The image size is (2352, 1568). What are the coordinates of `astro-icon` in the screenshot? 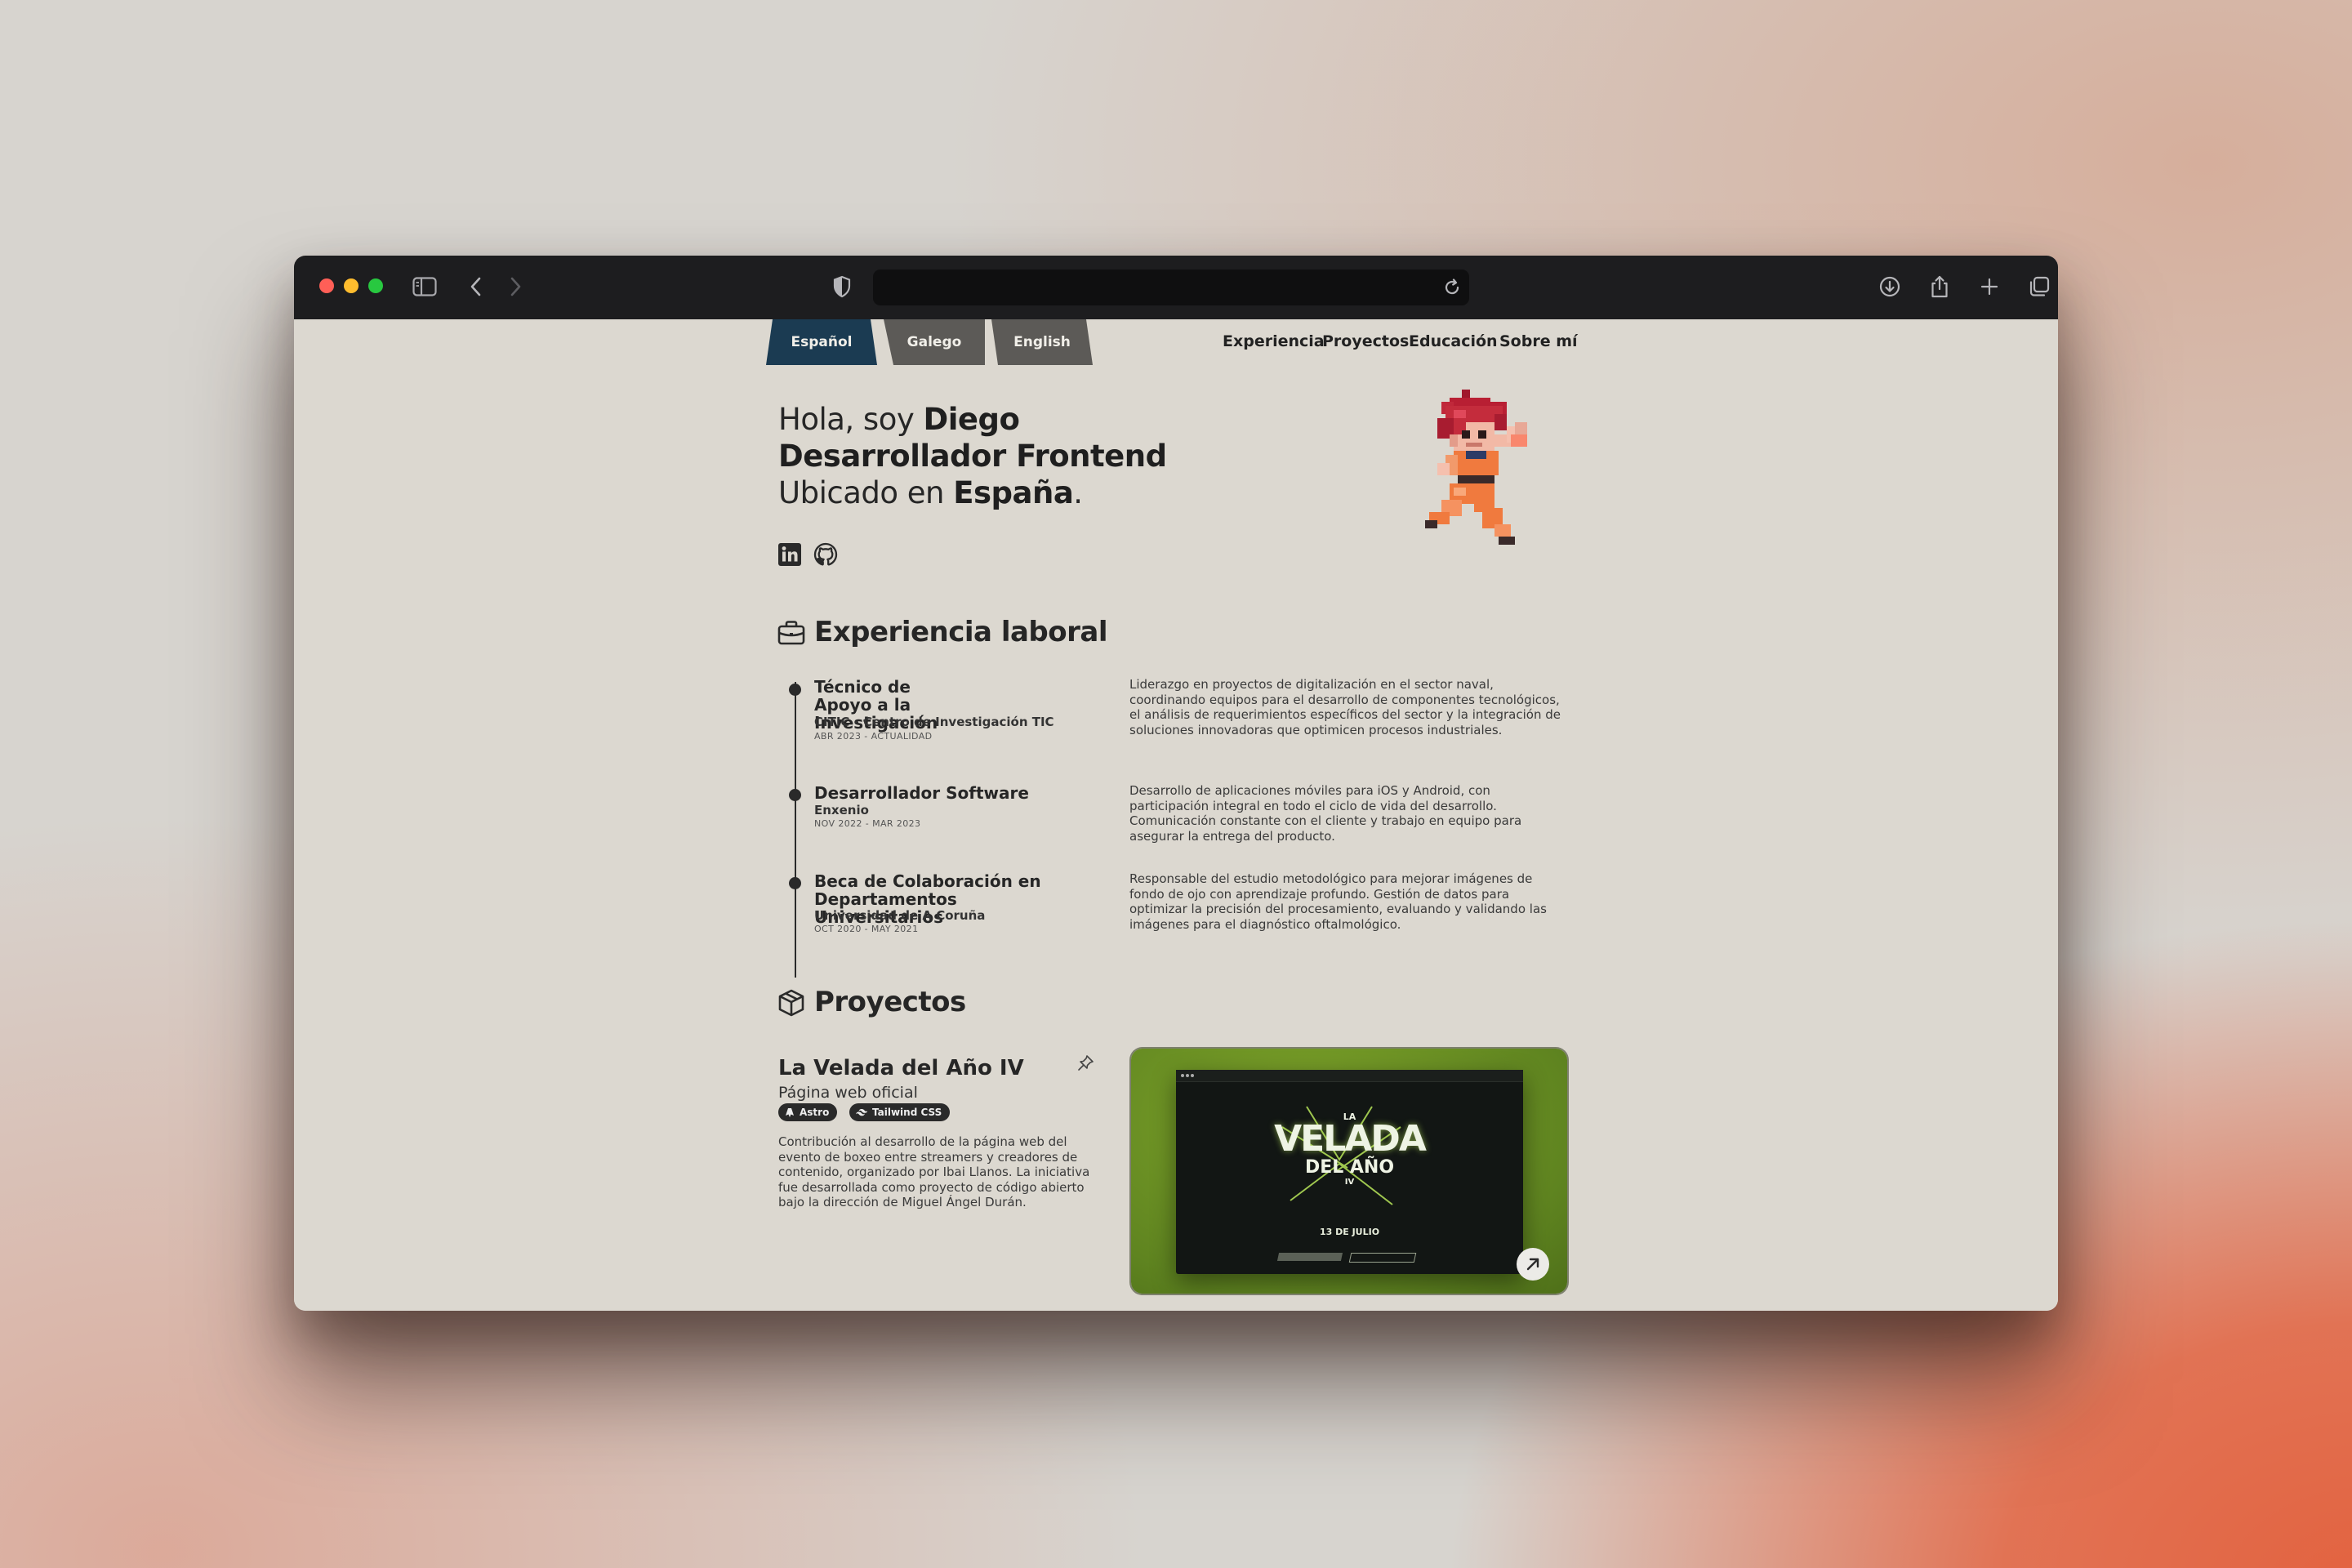 It's located at (790, 1112).